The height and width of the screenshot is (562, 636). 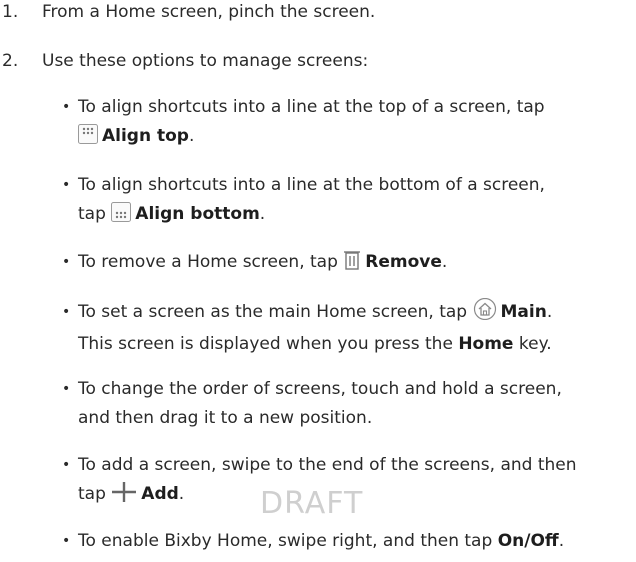 I want to click on plus-icon, so click(x=124, y=497).